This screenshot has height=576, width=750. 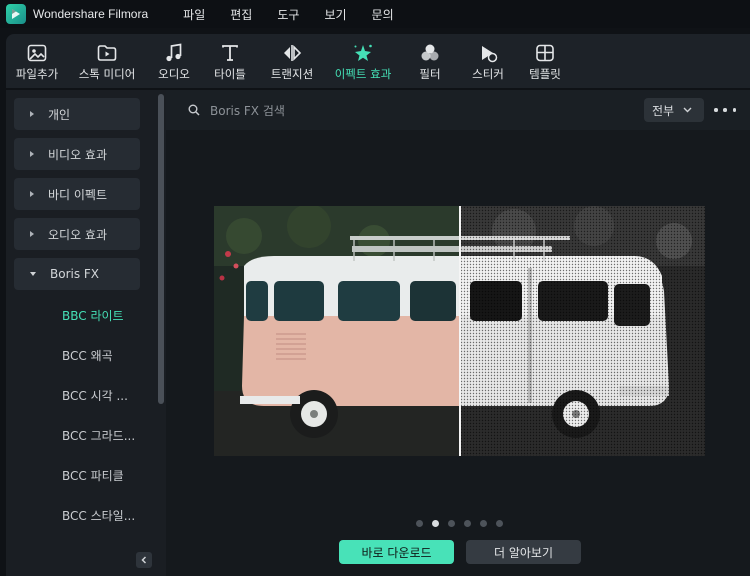 What do you see at coordinates (161, 249) in the screenshot?
I see `sidebar-scrollbar` at bounding box center [161, 249].